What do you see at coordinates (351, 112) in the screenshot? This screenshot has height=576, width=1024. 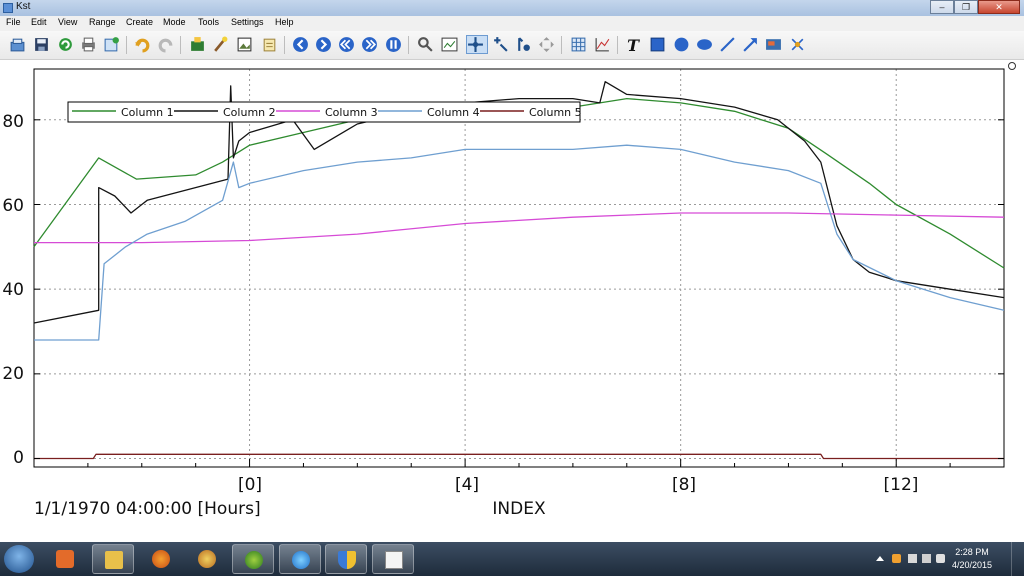 I see `legend-label-column-3: Column 3` at bounding box center [351, 112].